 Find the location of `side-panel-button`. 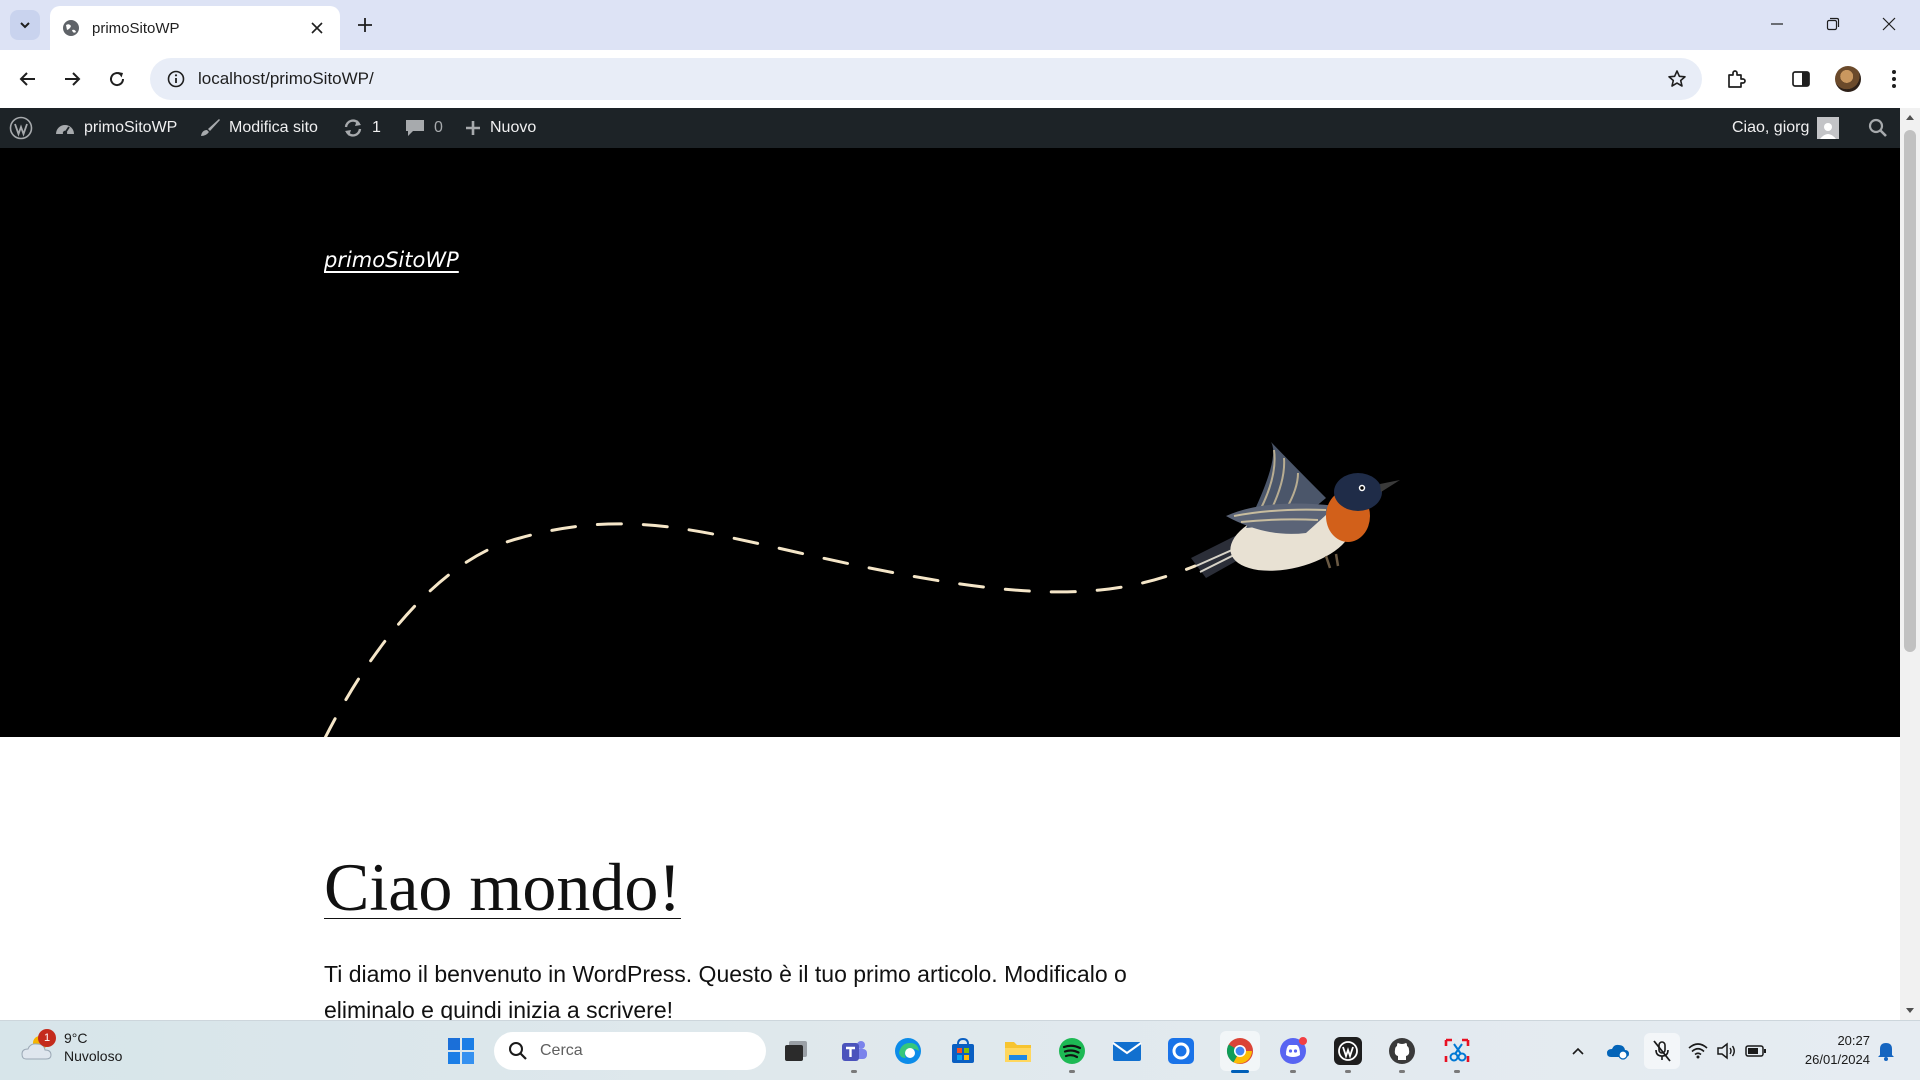

side-panel-button is located at coordinates (1801, 79).